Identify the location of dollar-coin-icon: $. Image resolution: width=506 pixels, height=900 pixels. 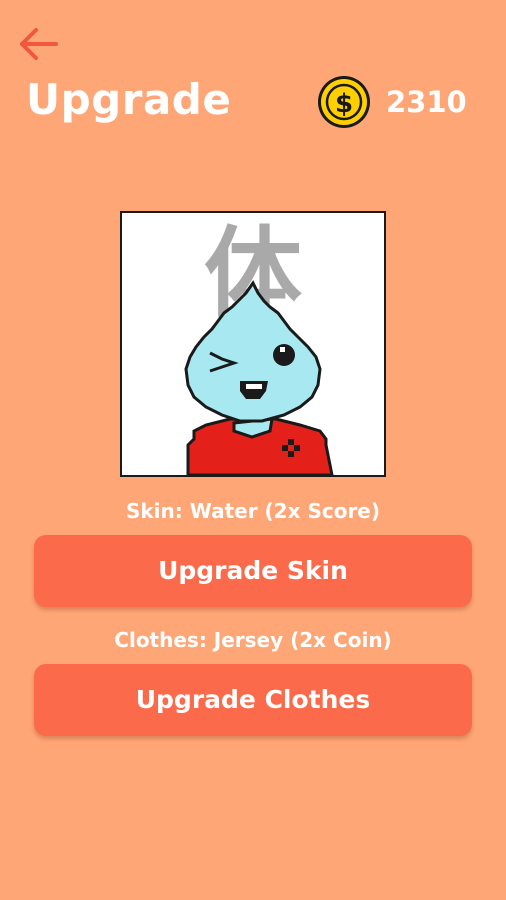
(344, 102).